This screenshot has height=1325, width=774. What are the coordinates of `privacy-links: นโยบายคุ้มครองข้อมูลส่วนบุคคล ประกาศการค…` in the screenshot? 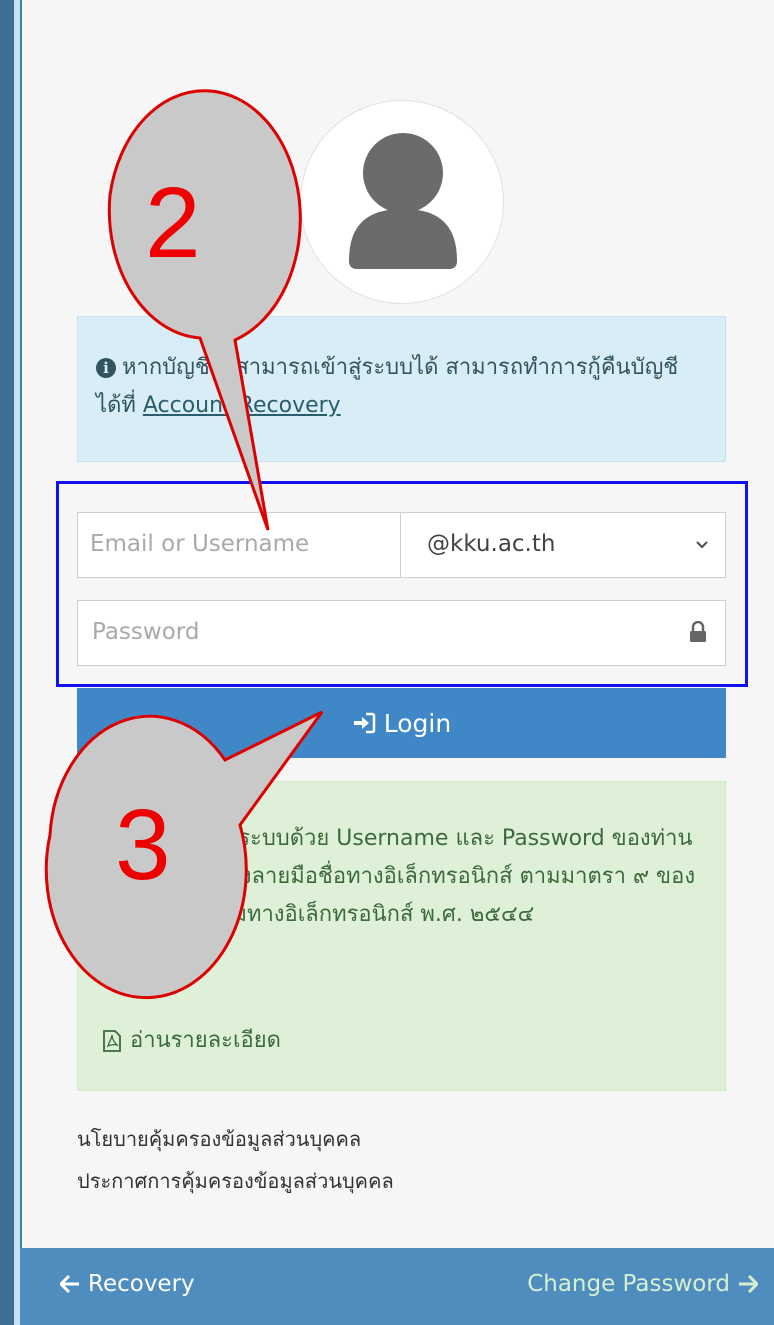 It's located at (235, 1160).